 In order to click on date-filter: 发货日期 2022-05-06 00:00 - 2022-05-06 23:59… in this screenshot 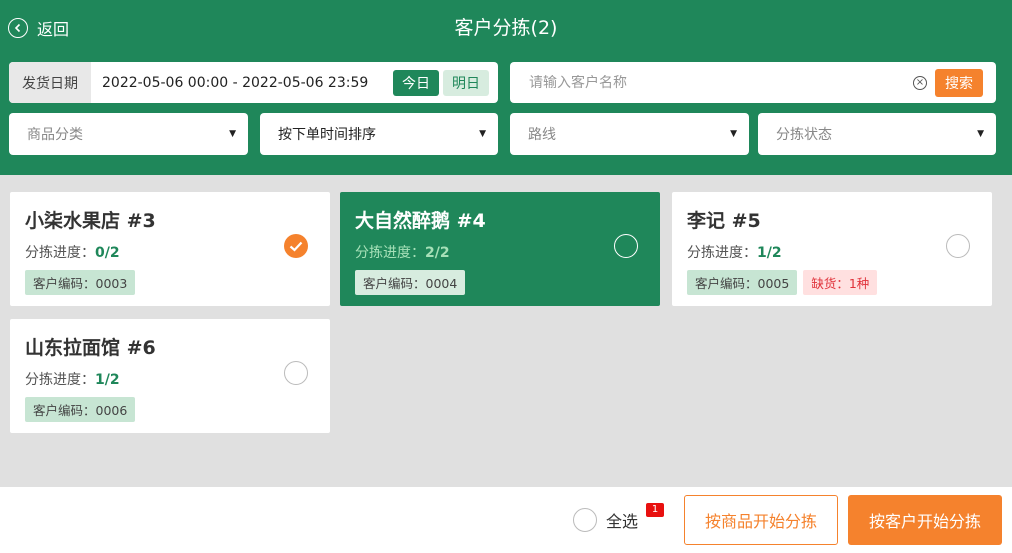, I will do `click(253, 82)`.